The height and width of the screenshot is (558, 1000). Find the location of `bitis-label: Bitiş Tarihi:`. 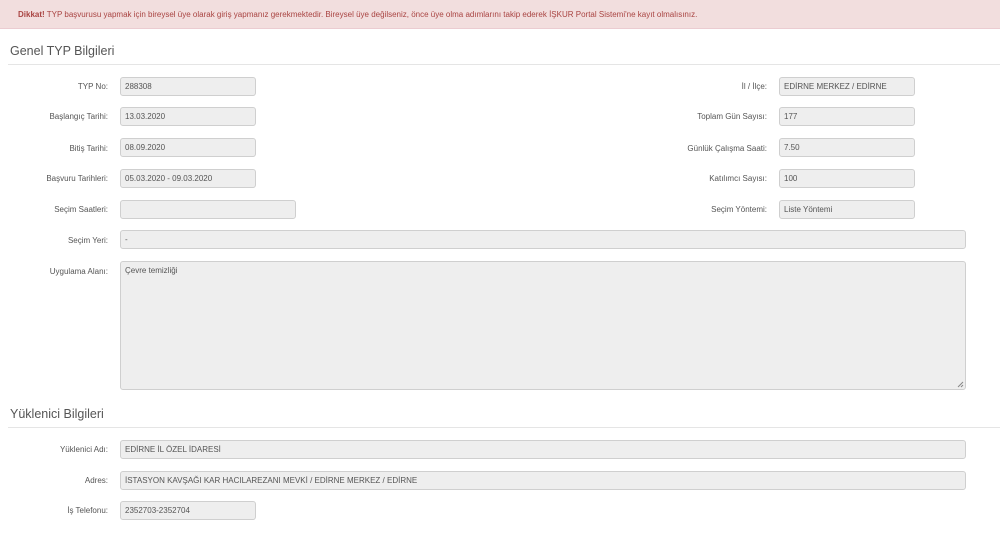

bitis-label: Bitiş Tarihi: is located at coordinates (88, 148).